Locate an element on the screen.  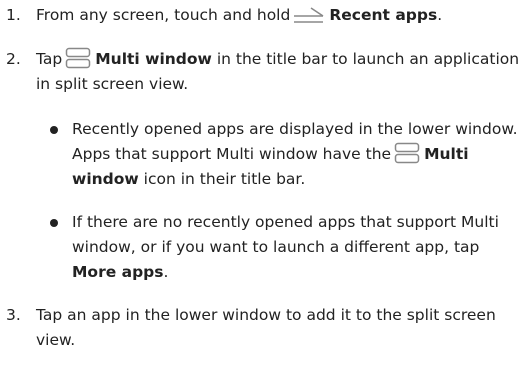
multi-window-label: Multi window is located at coordinates (153, 59).